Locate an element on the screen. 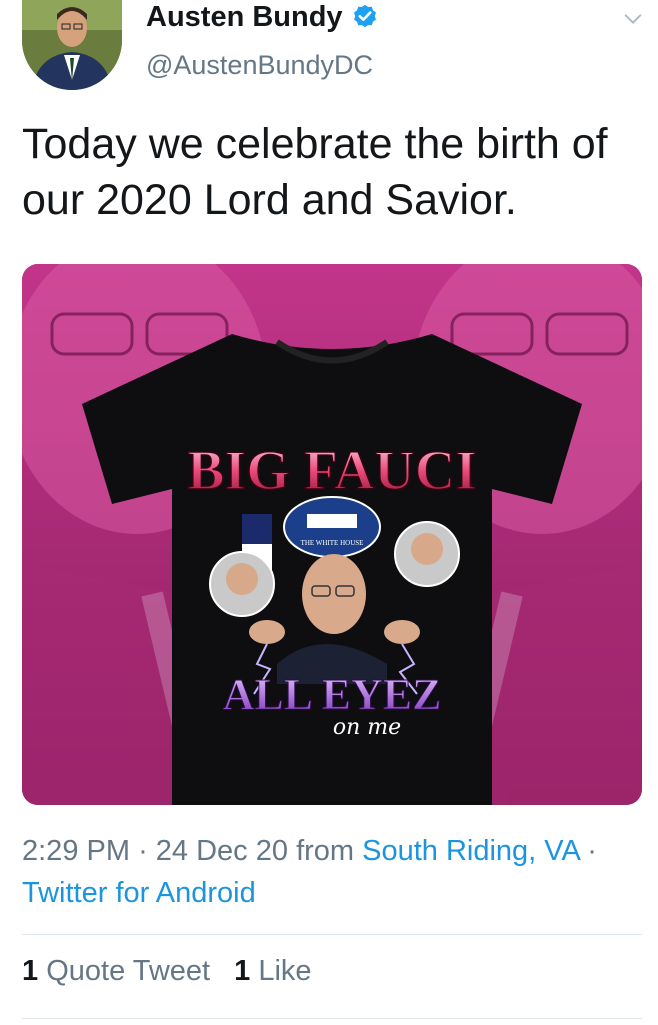  source-link: Twitter for Android is located at coordinates (139, 893).